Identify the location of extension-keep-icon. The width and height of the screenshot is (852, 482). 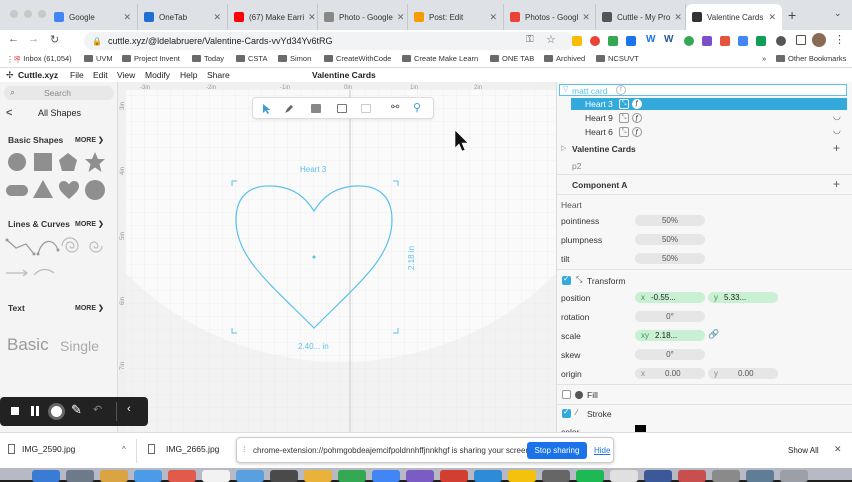
(577, 41).